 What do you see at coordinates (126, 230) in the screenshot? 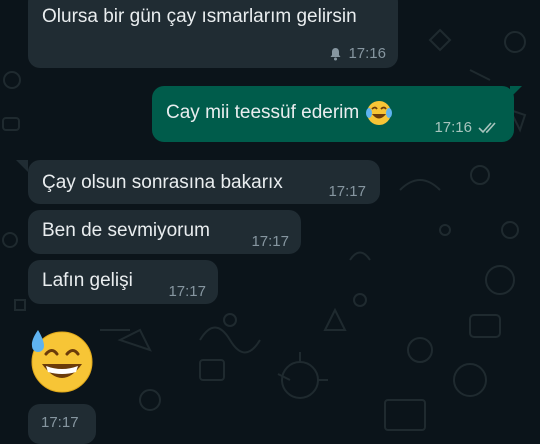
I see `message-text: Ben de sevmiyorum` at bounding box center [126, 230].